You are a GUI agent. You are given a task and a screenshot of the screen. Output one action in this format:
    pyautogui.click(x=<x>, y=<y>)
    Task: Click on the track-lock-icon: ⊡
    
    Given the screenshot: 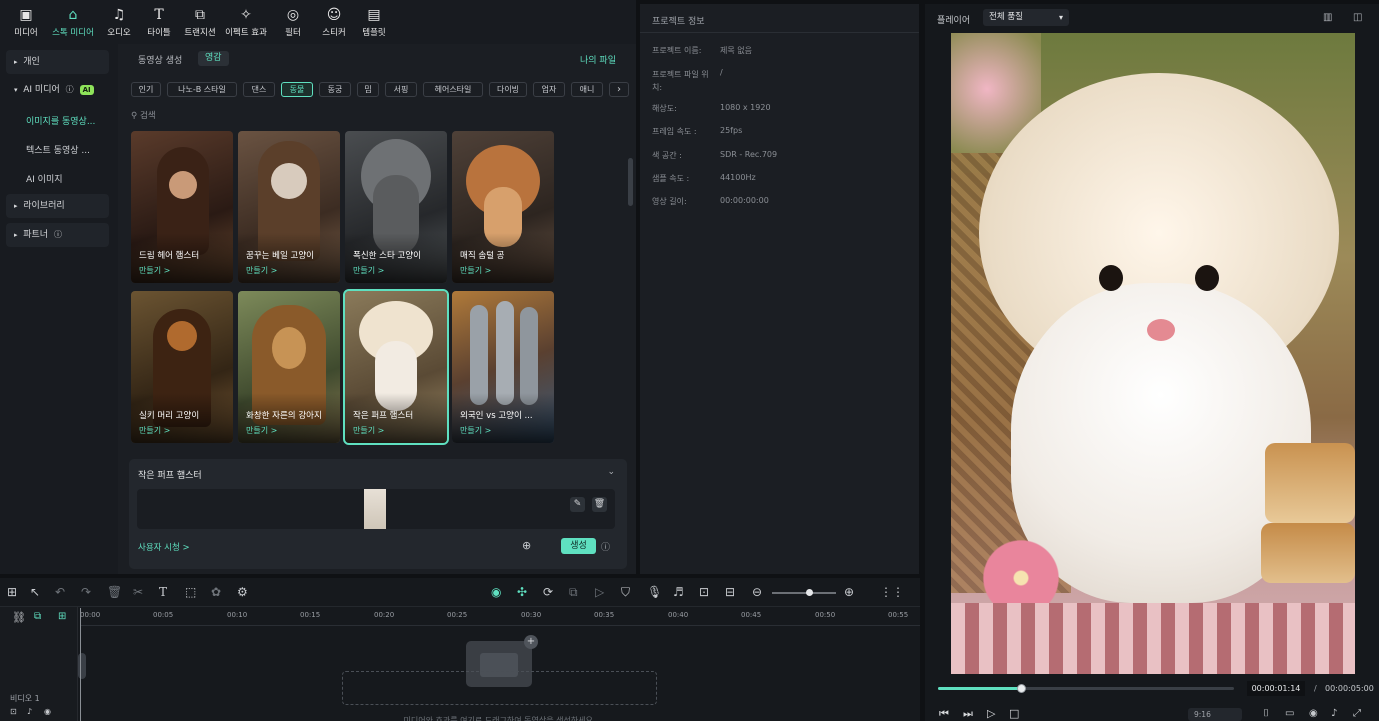 What is the action you would take?
    pyautogui.click(x=13, y=711)
    